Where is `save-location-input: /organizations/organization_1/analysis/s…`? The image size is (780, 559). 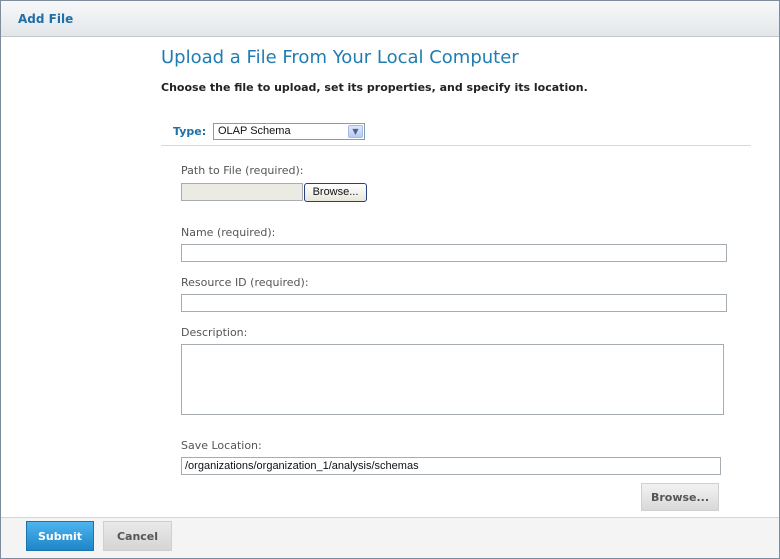 save-location-input: /organizations/organization_1/analysis/s… is located at coordinates (451, 466).